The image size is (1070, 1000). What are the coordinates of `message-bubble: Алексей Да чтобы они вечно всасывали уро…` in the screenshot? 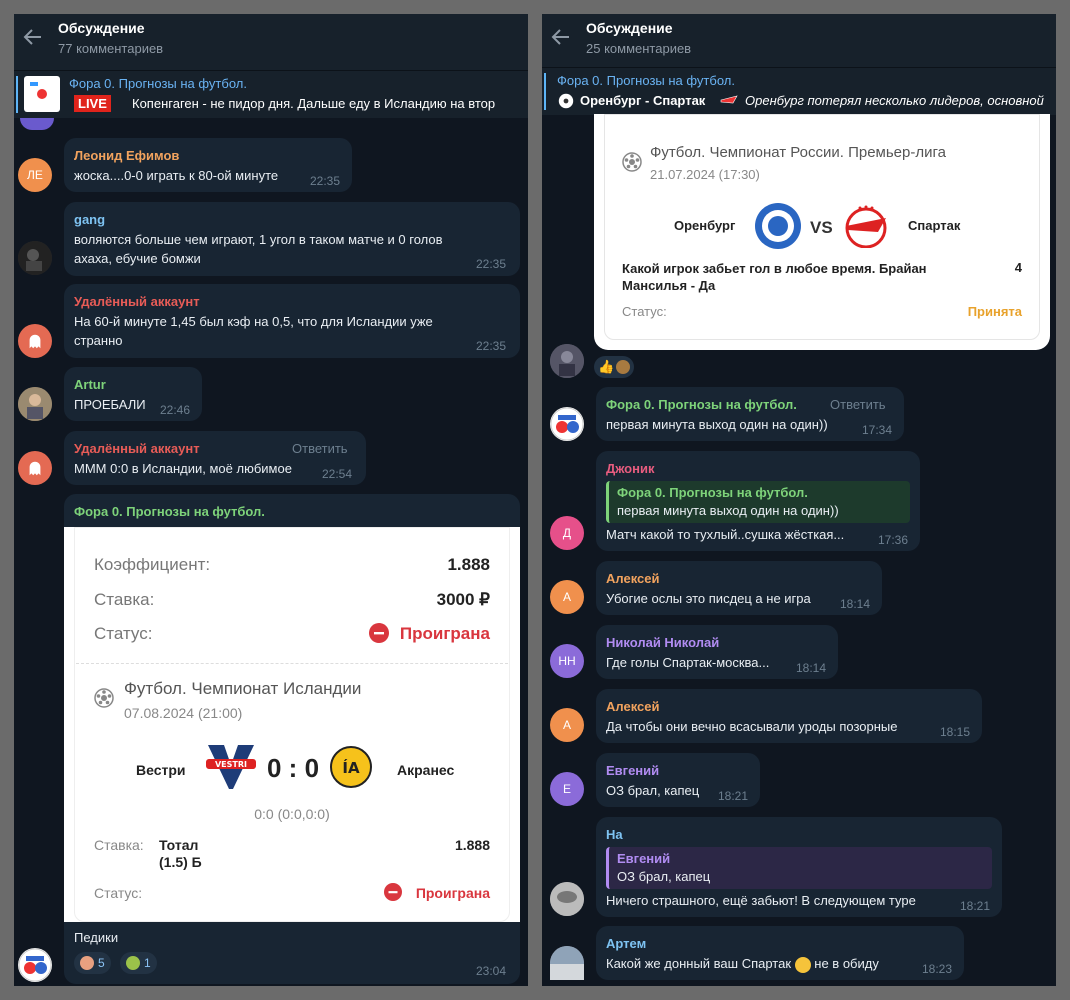 It's located at (789, 716).